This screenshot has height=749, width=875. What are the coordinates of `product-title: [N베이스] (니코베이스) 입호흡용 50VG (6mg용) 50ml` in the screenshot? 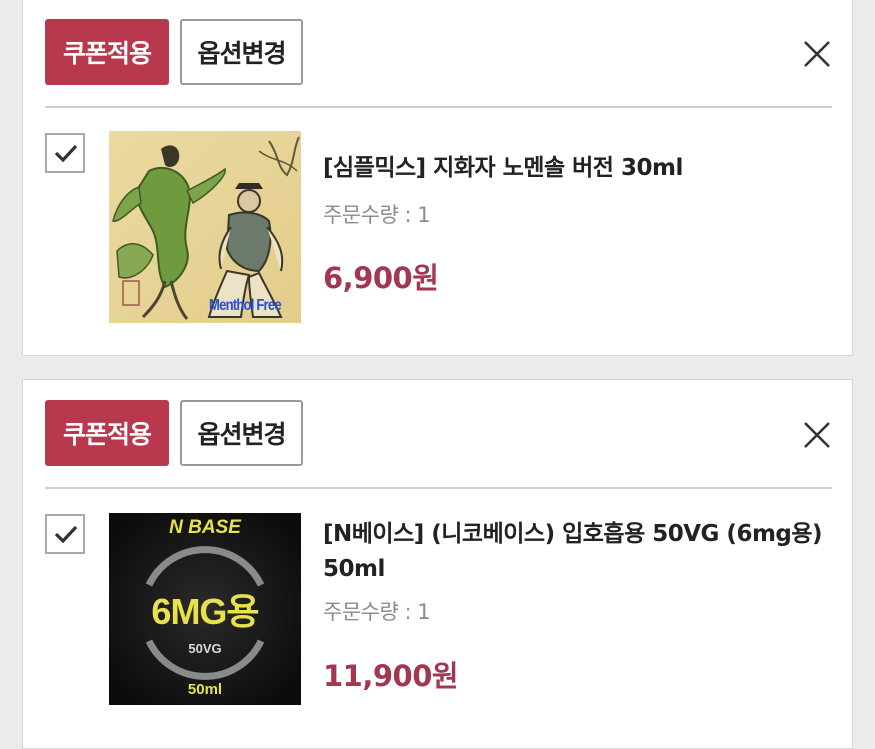 It's located at (583, 552).